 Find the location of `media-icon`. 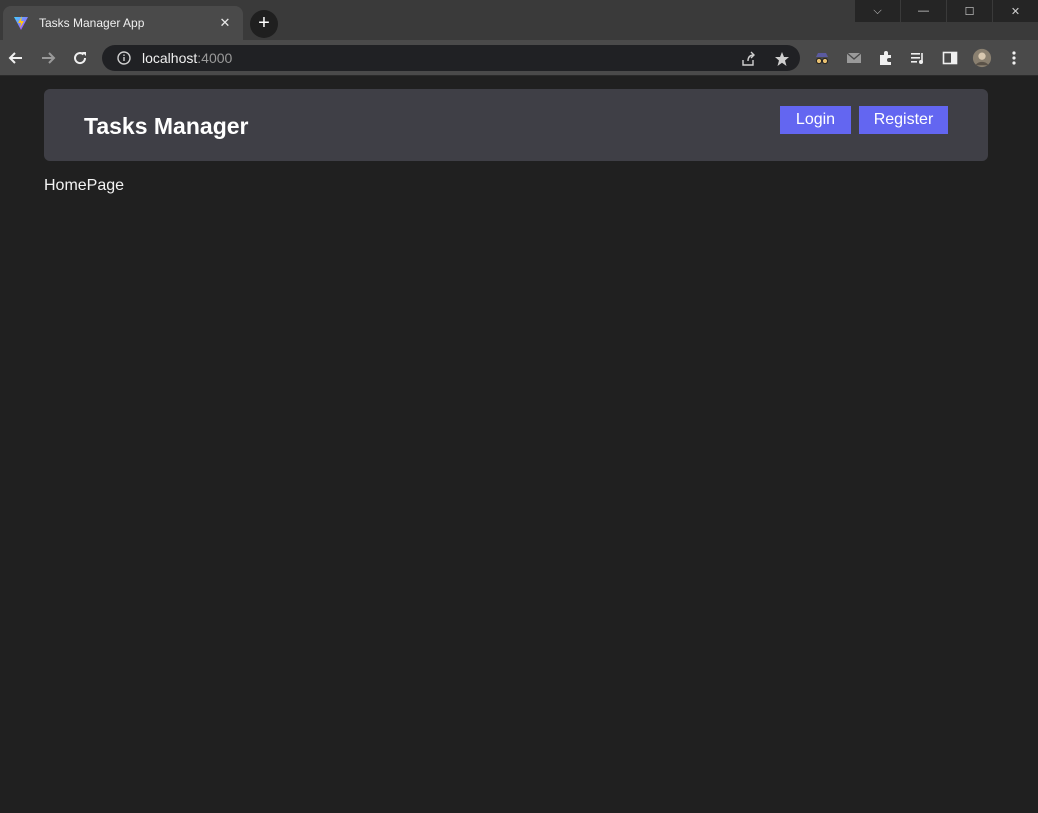

media-icon is located at coordinates (918, 58).